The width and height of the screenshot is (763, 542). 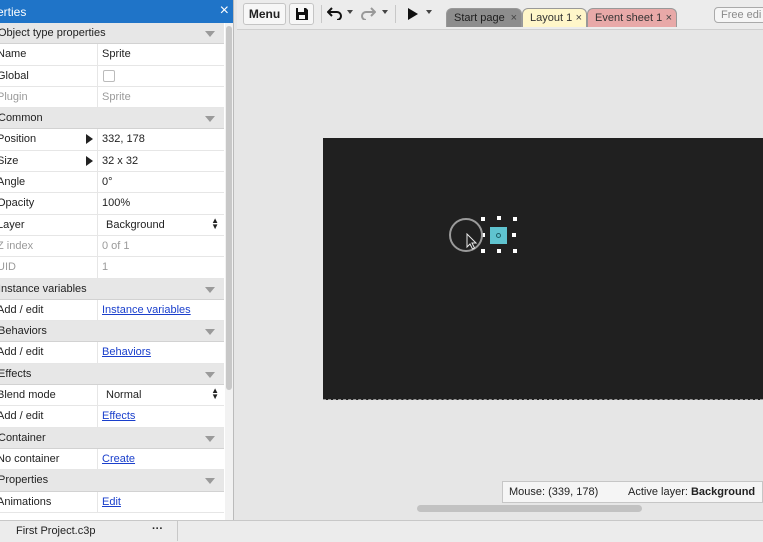 I want to click on redo-dropdown-caret, so click(x=385, y=12).